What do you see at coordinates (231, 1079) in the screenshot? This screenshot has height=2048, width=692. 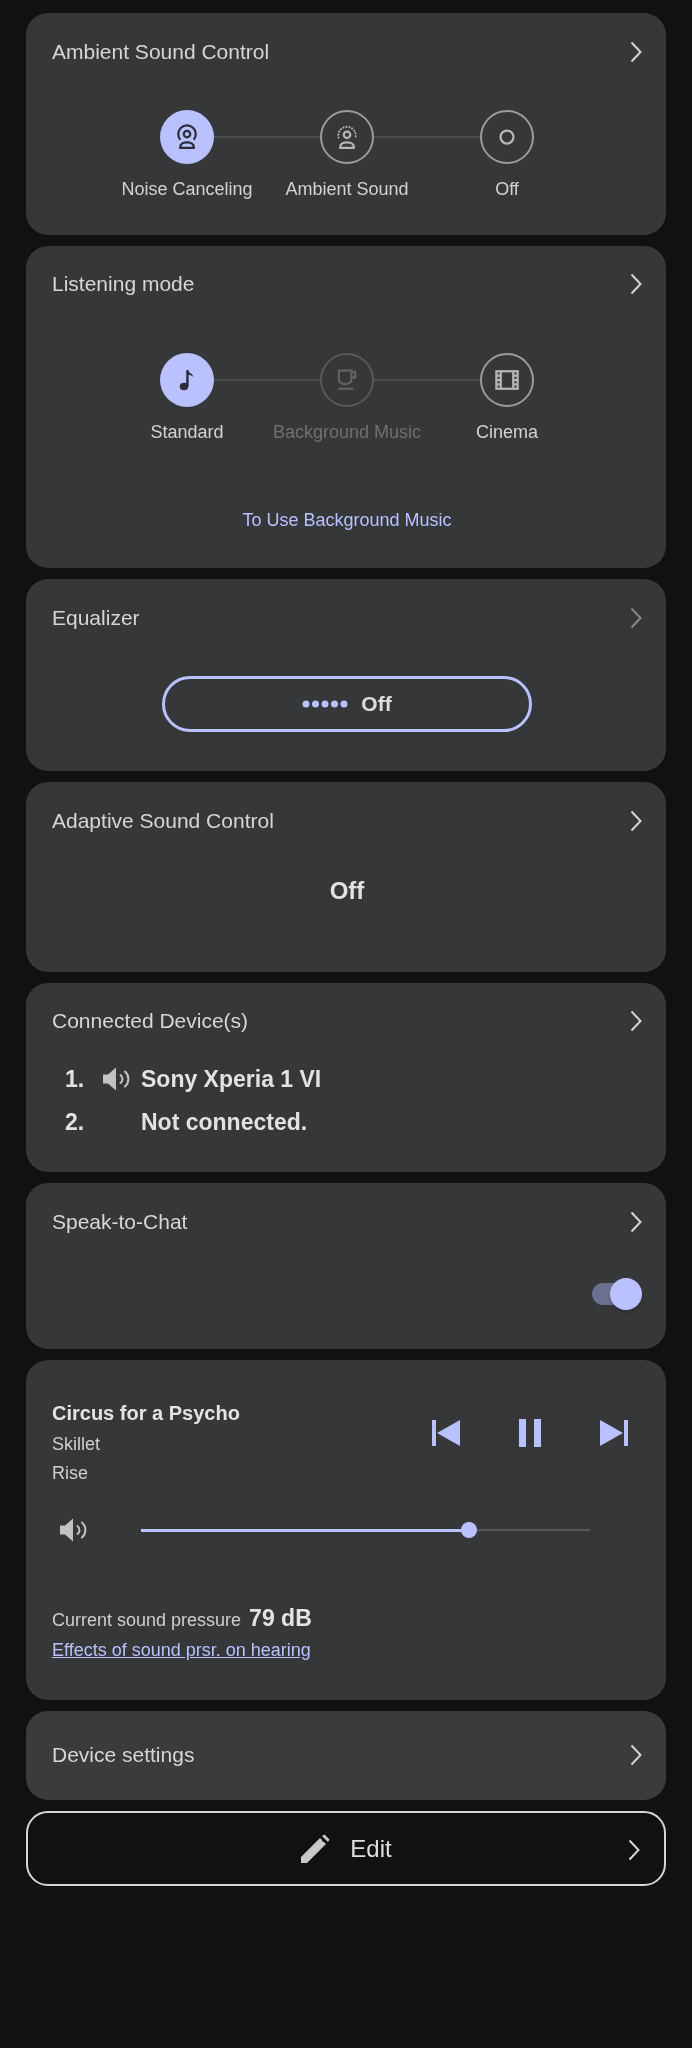 I see `device-name: Sony Xperia 1 VI` at bounding box center [231, 1079].